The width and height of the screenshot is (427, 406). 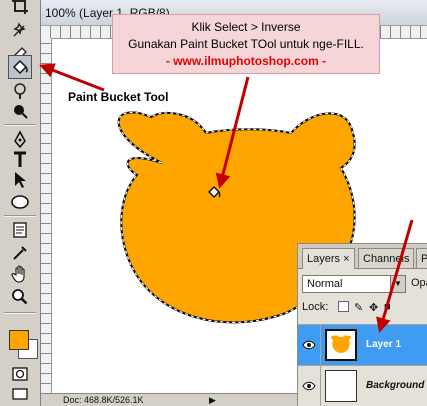 What do you see at coordinates (364, 309) in the screenshot?
I see `lock-row: Lock: ✎ ✥ ■` at bounding box center [364, 309].